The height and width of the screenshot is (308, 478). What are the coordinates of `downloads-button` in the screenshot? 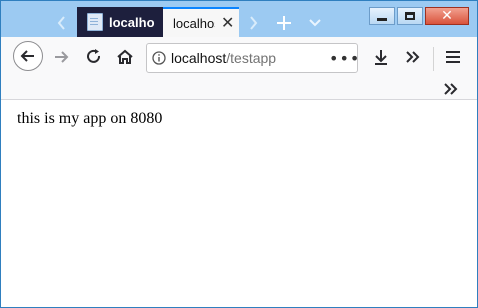 It's located at (381, 57).